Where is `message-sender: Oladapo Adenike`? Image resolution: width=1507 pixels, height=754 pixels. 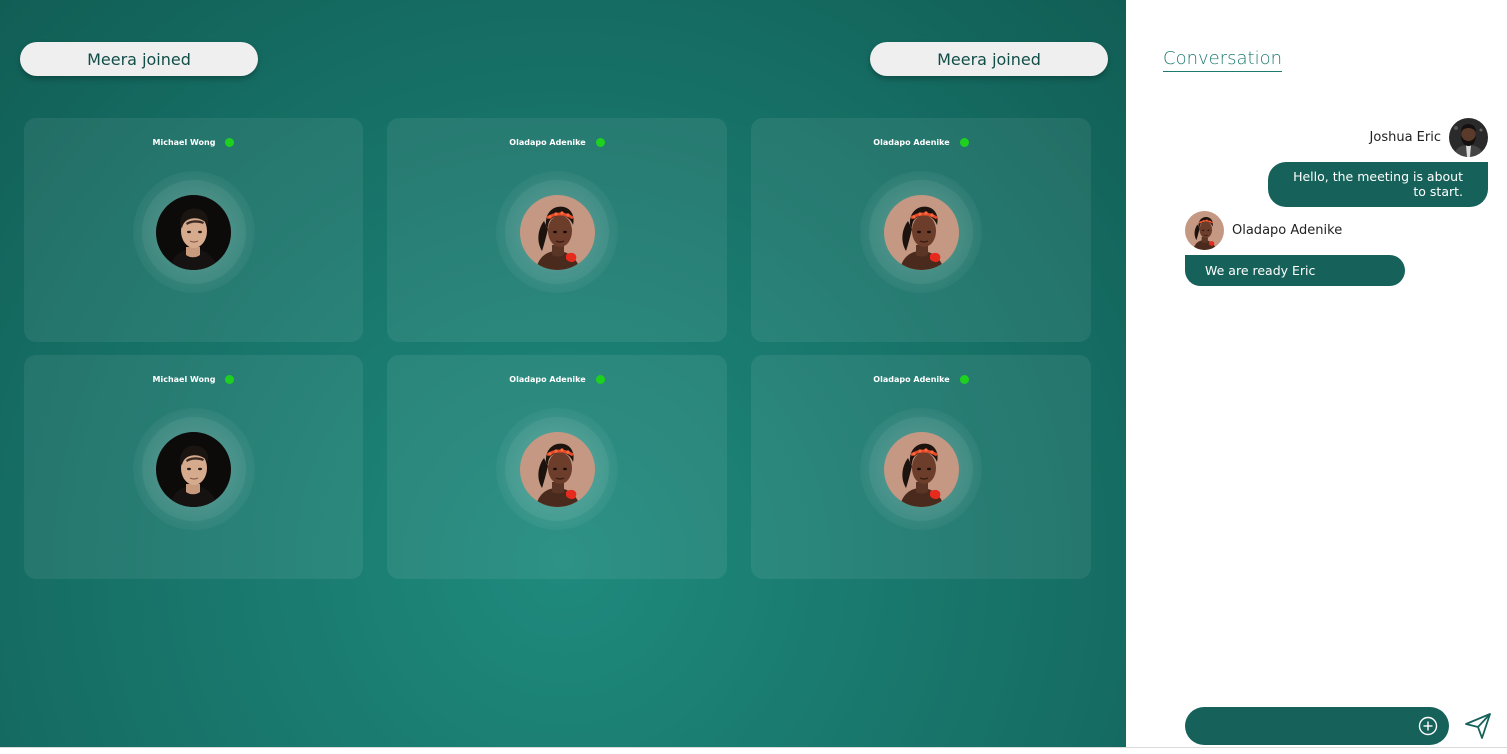 message-sender: Oladapo Adenike is located at coordinates (1263, 230).